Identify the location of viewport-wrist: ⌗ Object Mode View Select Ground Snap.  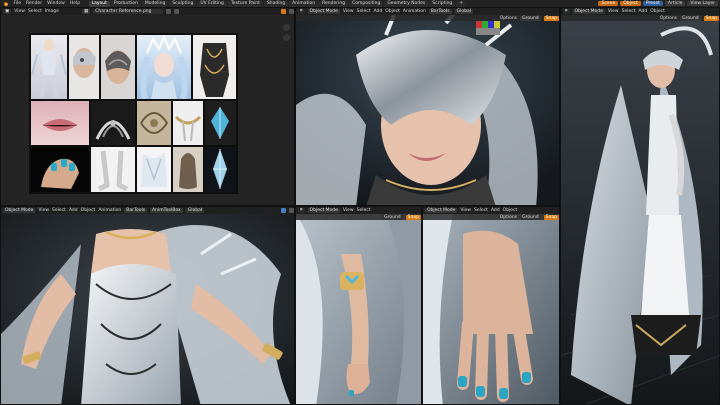
(358, 305).